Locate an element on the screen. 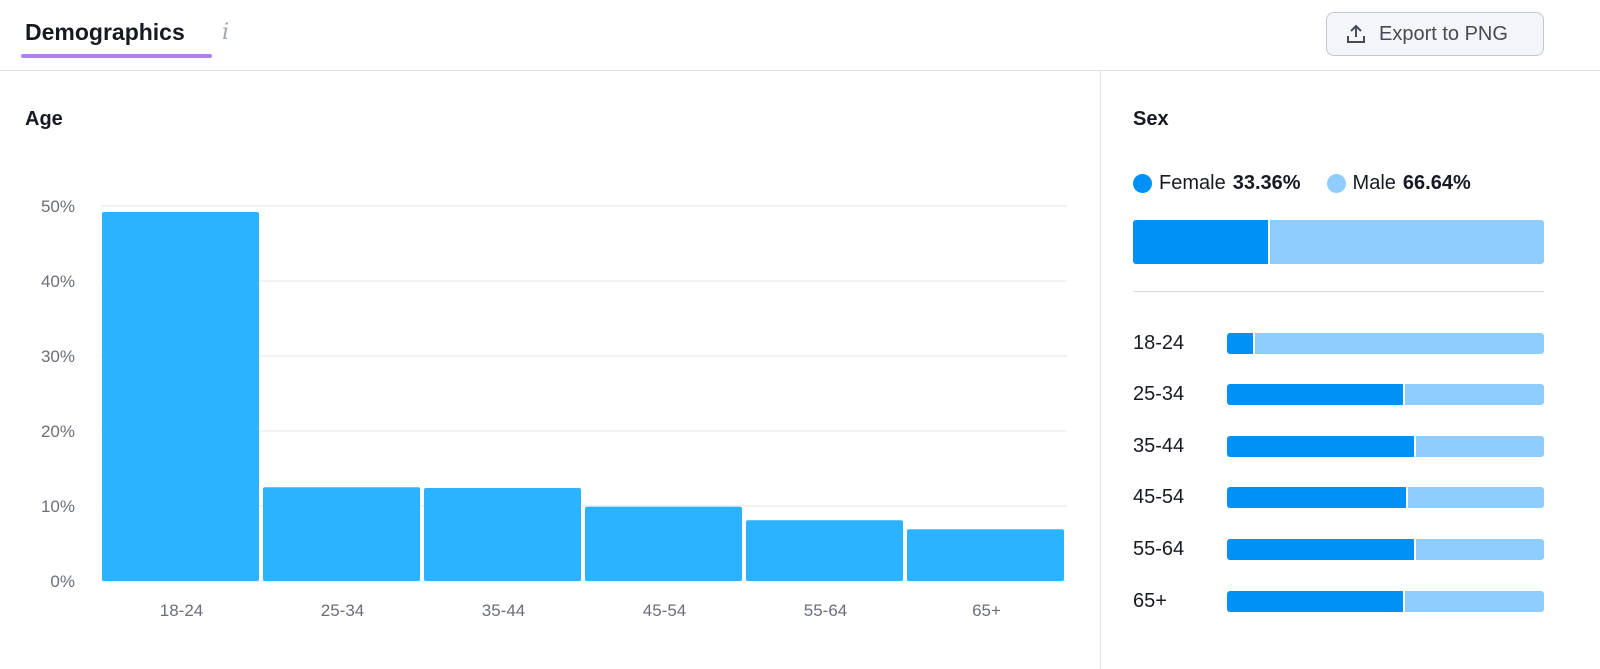  upload-icon is located at coordinates (1356, 33).